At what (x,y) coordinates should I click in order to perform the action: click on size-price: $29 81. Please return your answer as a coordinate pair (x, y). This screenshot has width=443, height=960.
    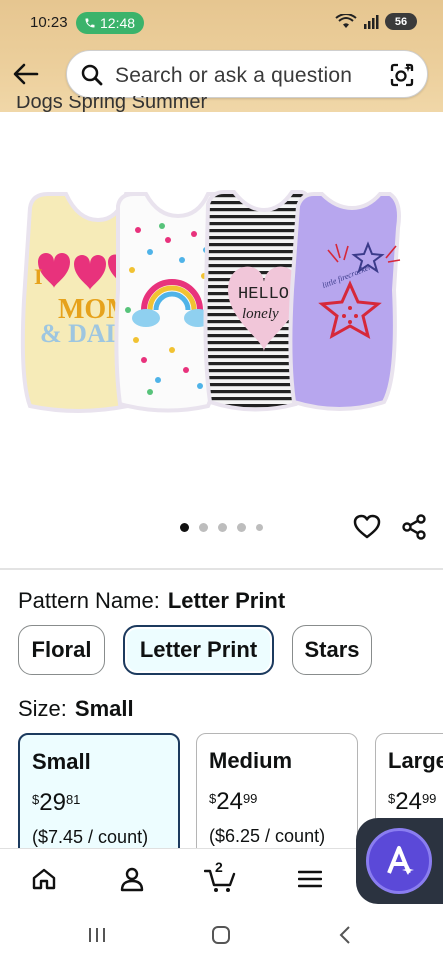
    Looking at the image, I should click on (56, 802).